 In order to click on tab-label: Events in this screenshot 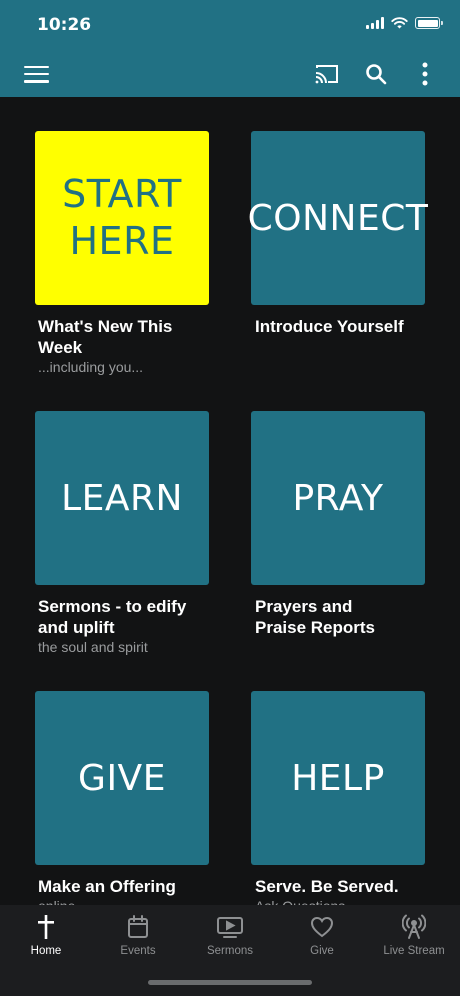, I will do `click(138, 951)`.